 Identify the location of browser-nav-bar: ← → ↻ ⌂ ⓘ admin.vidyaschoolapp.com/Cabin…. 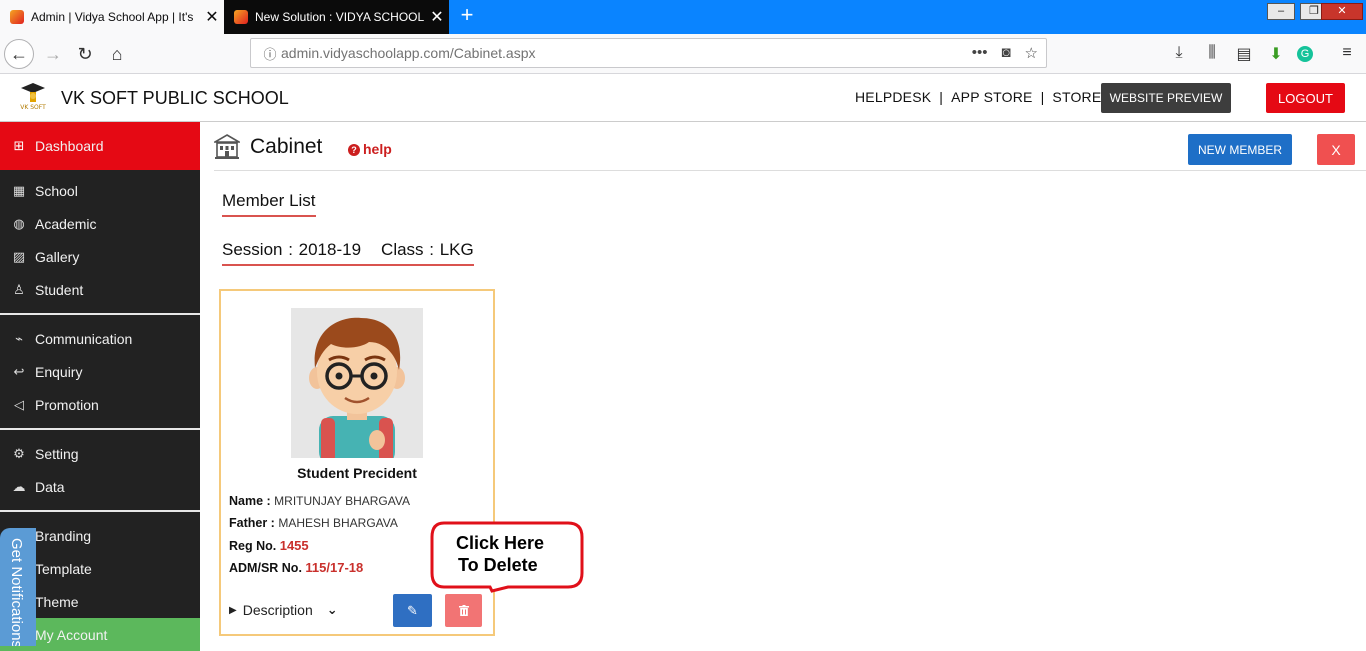
(683, 54).